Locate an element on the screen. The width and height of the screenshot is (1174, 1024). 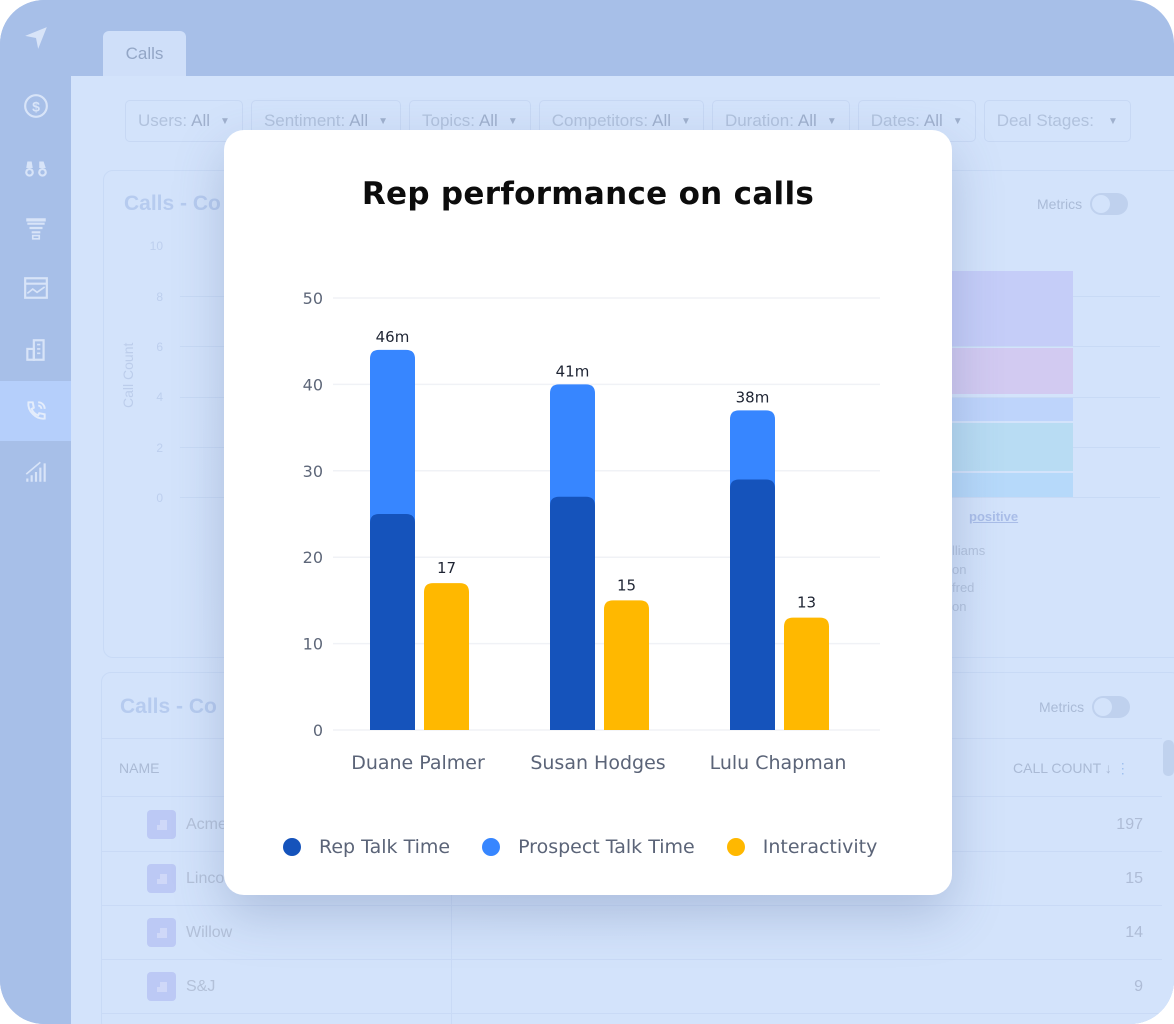
legend-item-interactivity: Interactivity is located at coordinates (802, 847).